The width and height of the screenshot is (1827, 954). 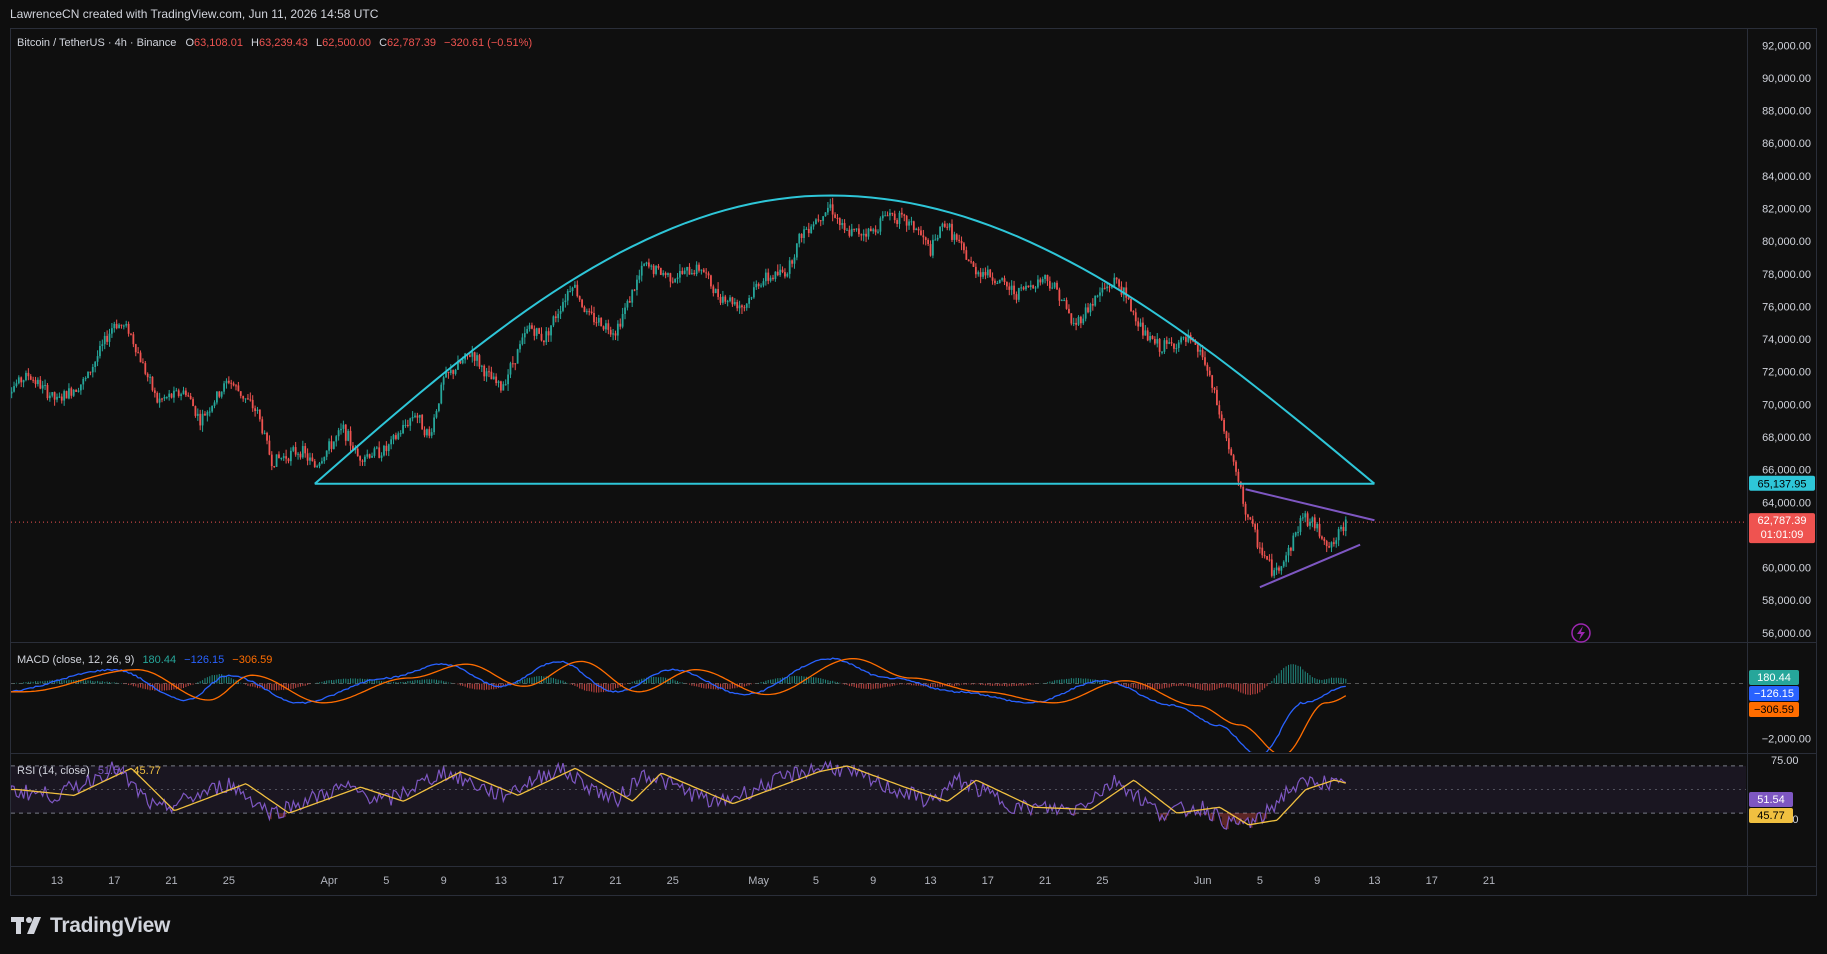 I want to click on legend-symbol: Bitcoin / TetherUS · 4h · Binance, so click(x=96, y=43).